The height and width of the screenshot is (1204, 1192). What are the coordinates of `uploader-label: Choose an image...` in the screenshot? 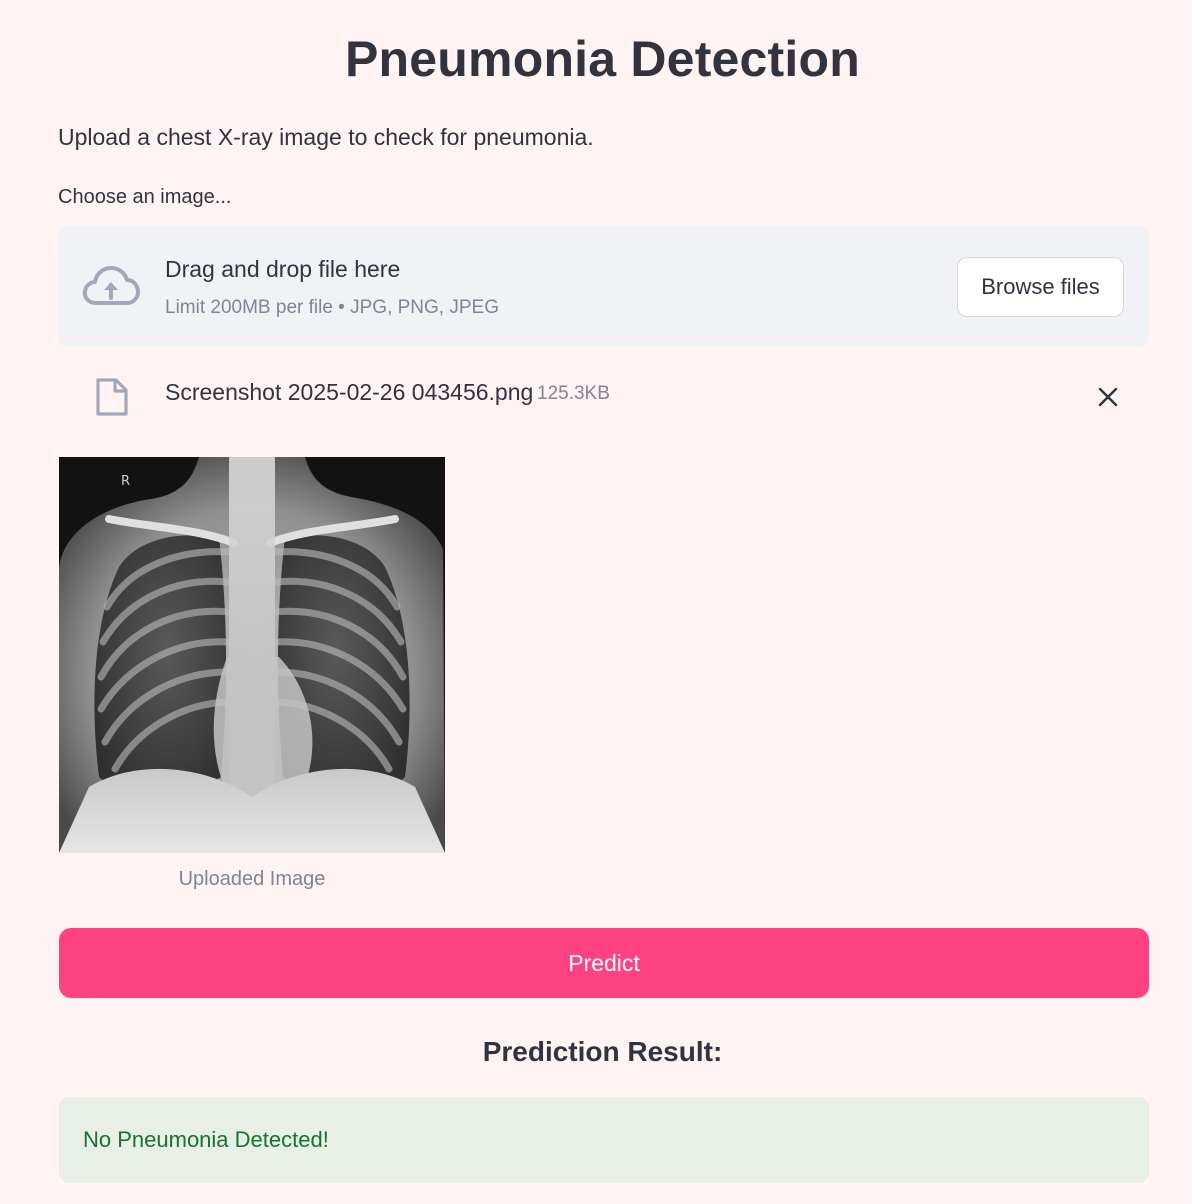 It's located at (145, 197).